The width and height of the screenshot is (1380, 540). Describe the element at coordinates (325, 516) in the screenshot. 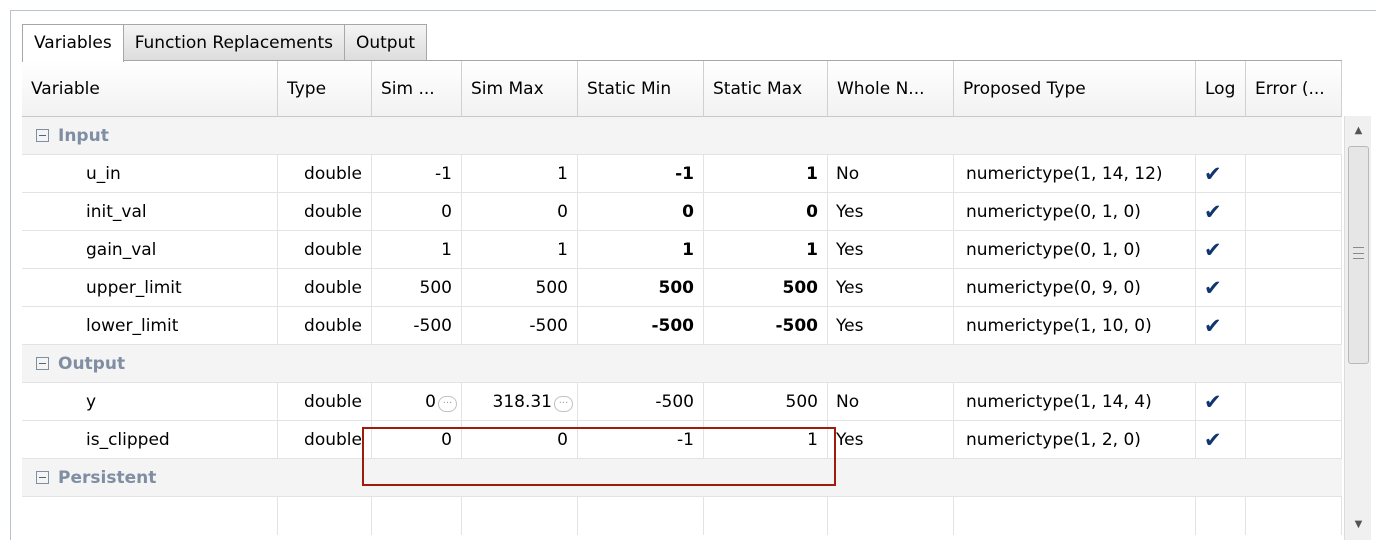

I see `type-cell` at that location.